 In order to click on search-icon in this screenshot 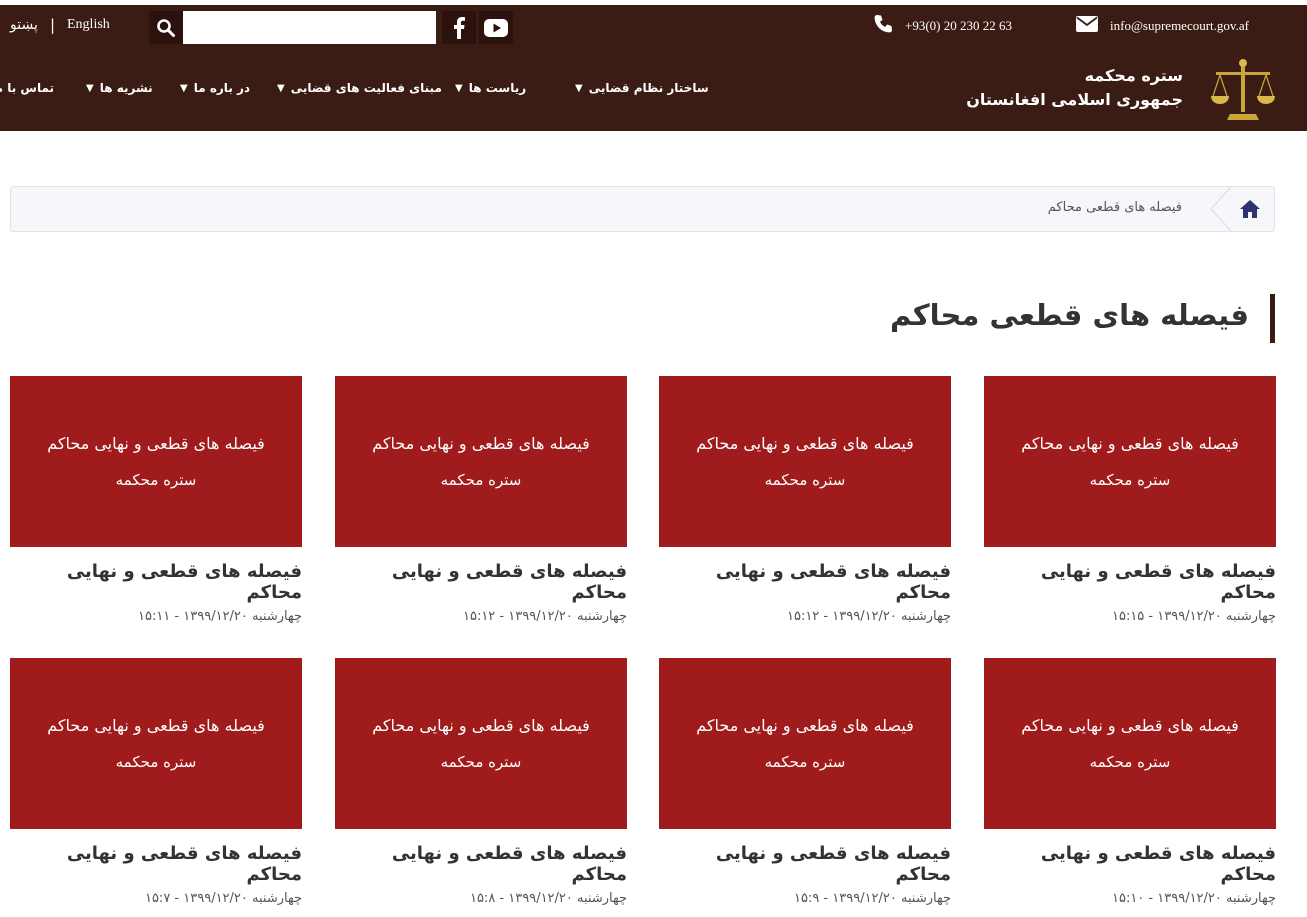, I will do `click(166, 27)`.